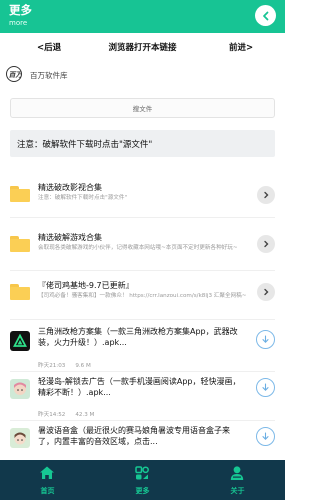 The width and height of the screenshot is (320, 500). What do you see at coordinates (86, 285) in the screenshot?
I see `folder-name: 『佬司鸡基地-9.7已更新』` at bounding box center [86, 285].